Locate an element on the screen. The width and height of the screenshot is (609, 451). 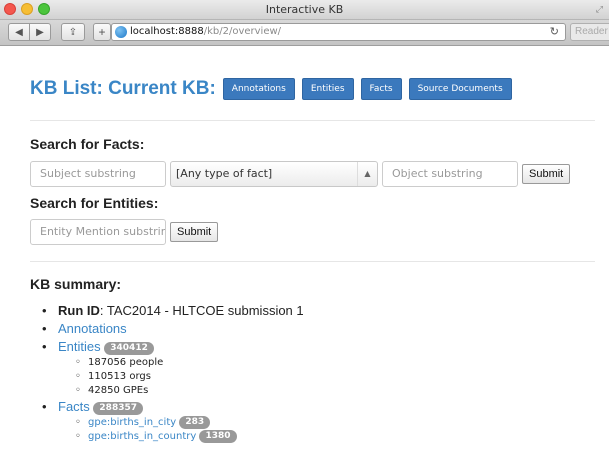
summary-heading: KB summary: is located at coordinates (76, 284).